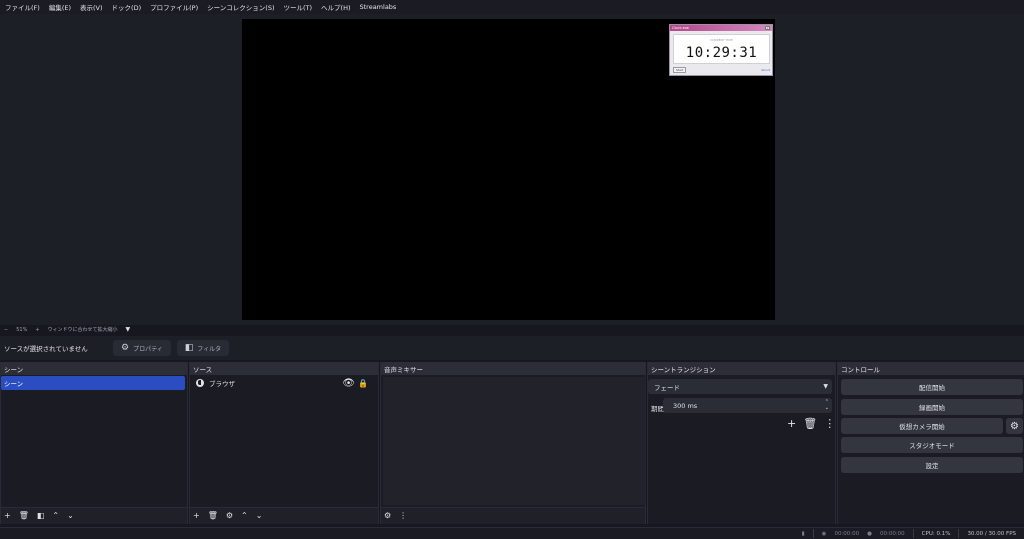 Image resolution: width=1024 pixels, height=539 pixels. I want to click on audio-mixer-toolbar: ⚙ ⋮, so click(513, 515).